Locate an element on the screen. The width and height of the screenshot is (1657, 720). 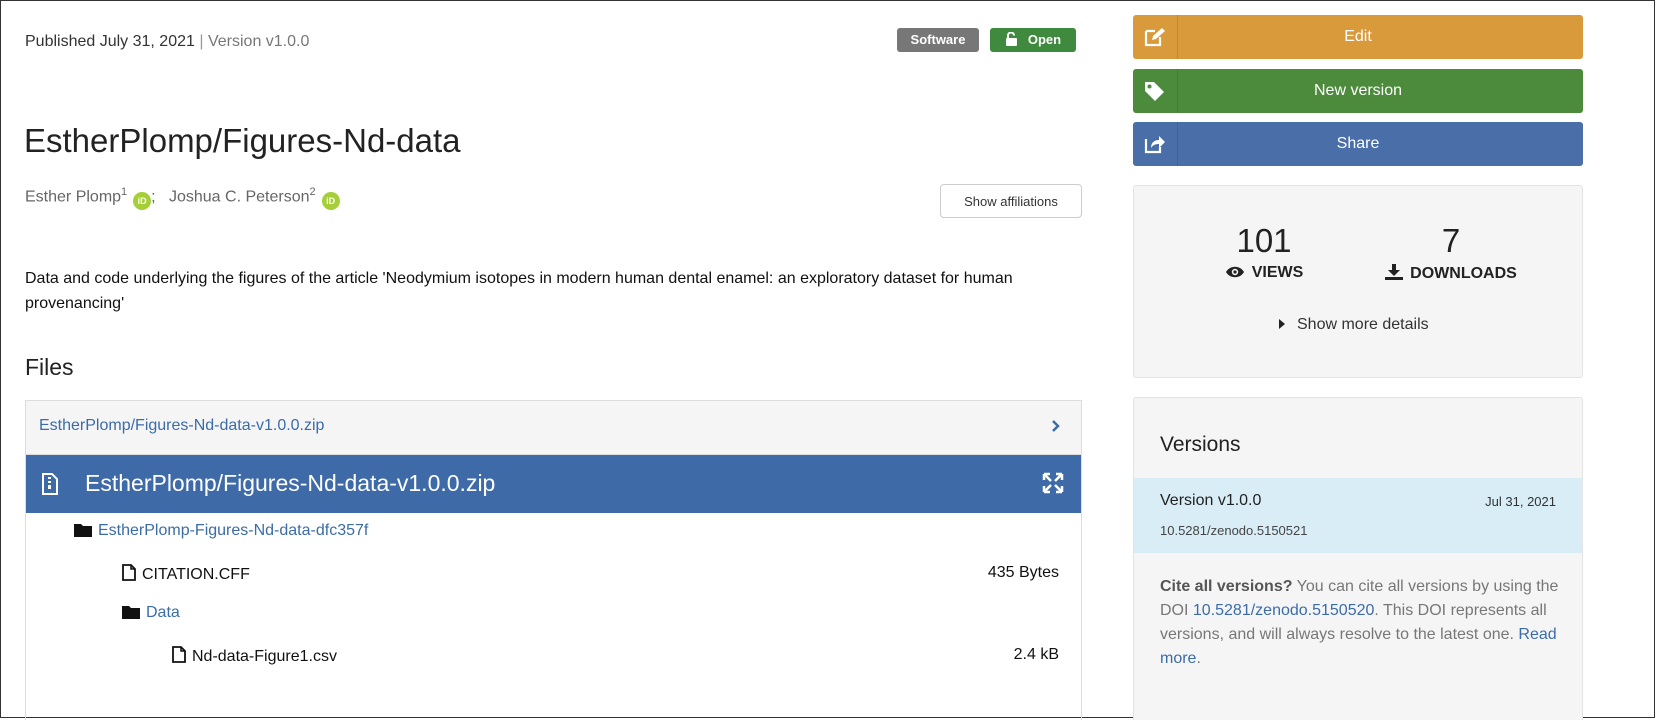
show-more-details-label: Show more details is located at coordinates (1363, 324).